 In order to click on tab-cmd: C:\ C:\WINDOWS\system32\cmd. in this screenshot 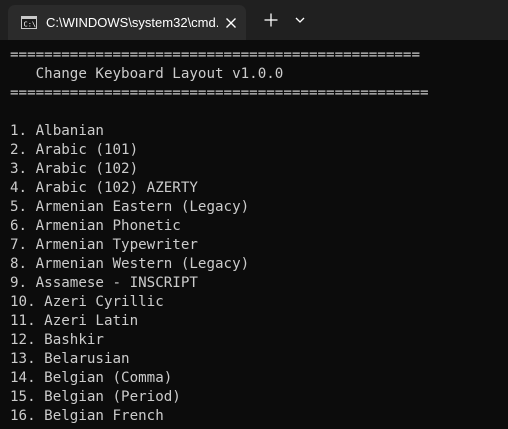, I will do `click(127, 22)`.